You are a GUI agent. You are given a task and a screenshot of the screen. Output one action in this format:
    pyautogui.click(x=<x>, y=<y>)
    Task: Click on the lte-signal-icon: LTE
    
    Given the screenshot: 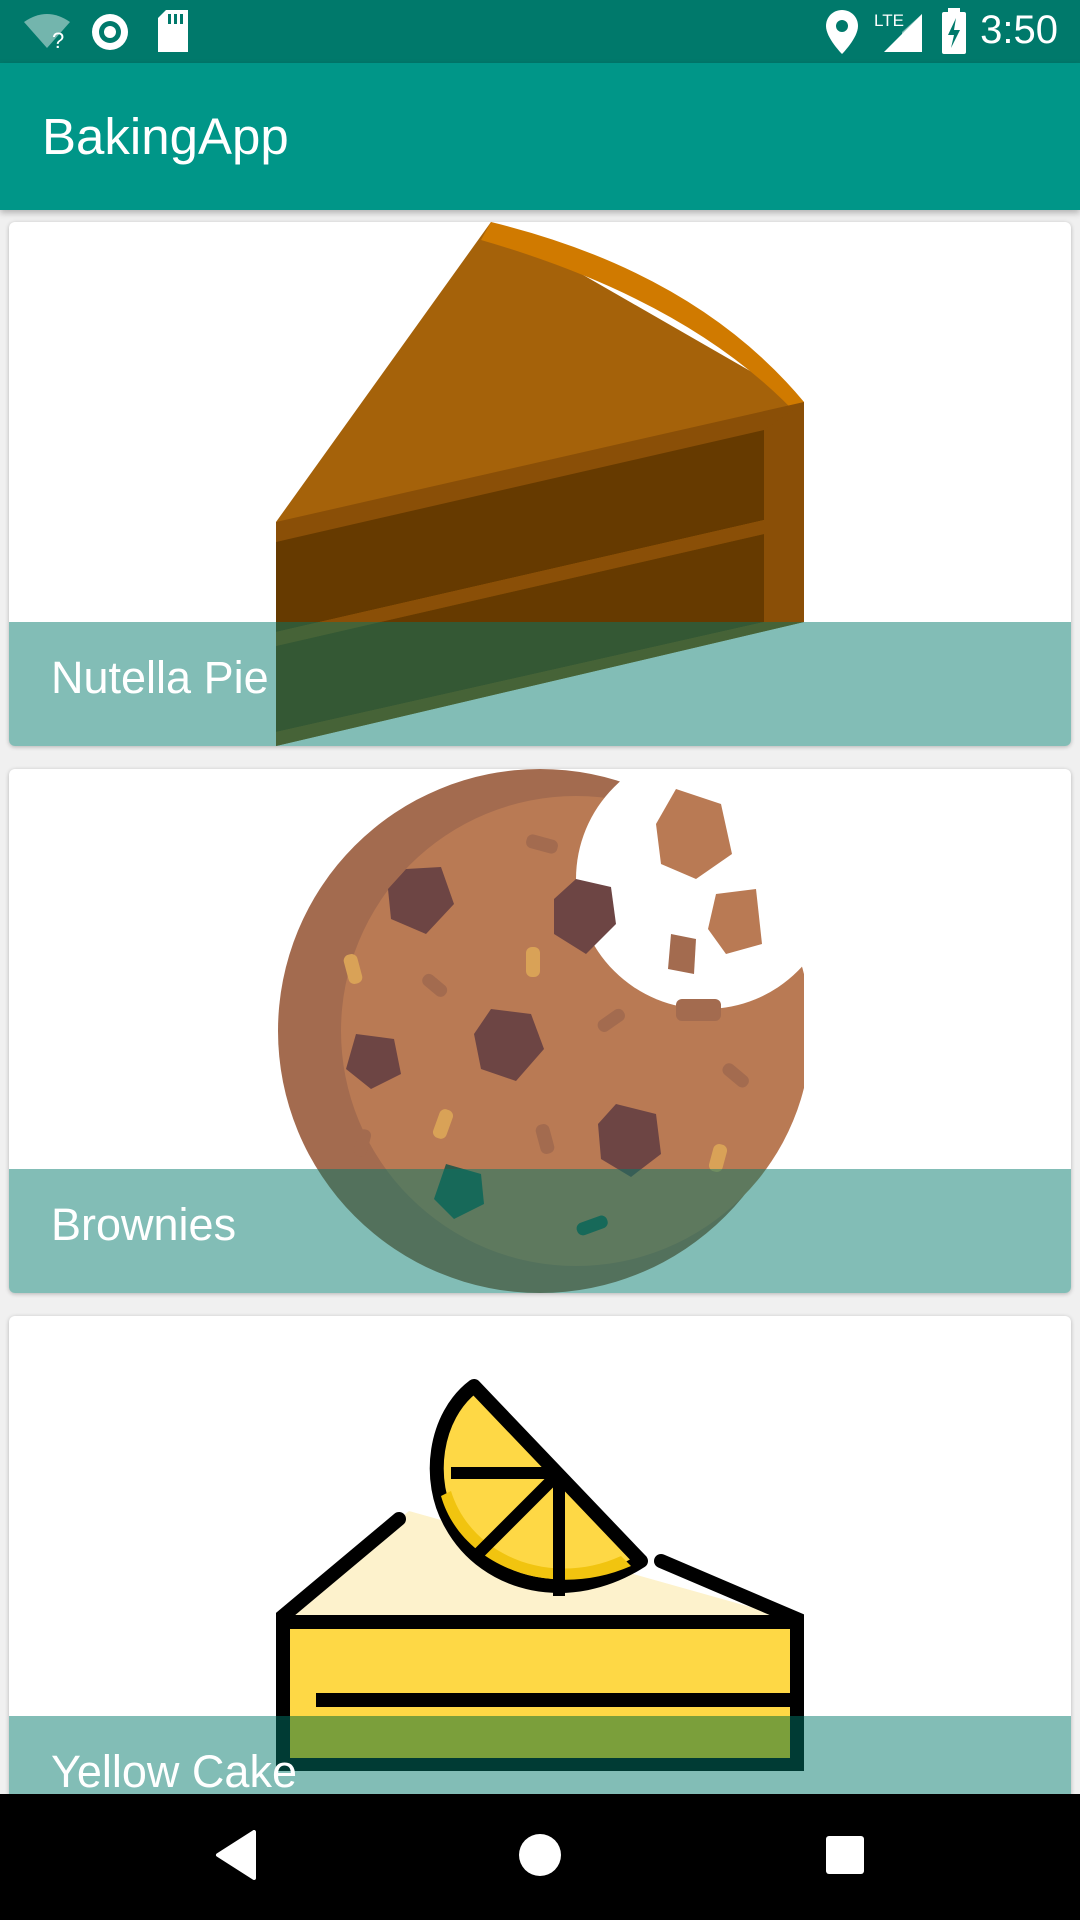 What is the action you would take?
    pyautogui.click(x=898, y=31)
    